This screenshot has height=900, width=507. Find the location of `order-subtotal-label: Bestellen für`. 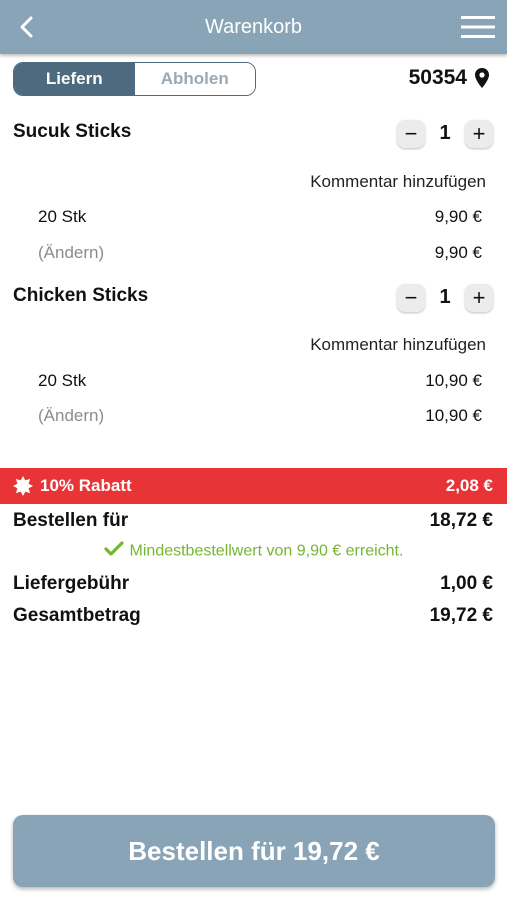

order-subtotal-label: Bestellen für is located at coordinates (71, 520).